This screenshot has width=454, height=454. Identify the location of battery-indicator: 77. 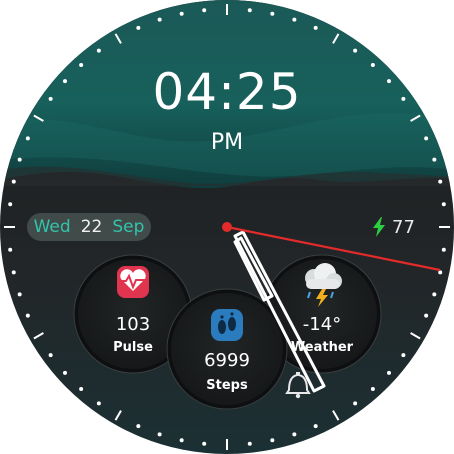
(393, 227).